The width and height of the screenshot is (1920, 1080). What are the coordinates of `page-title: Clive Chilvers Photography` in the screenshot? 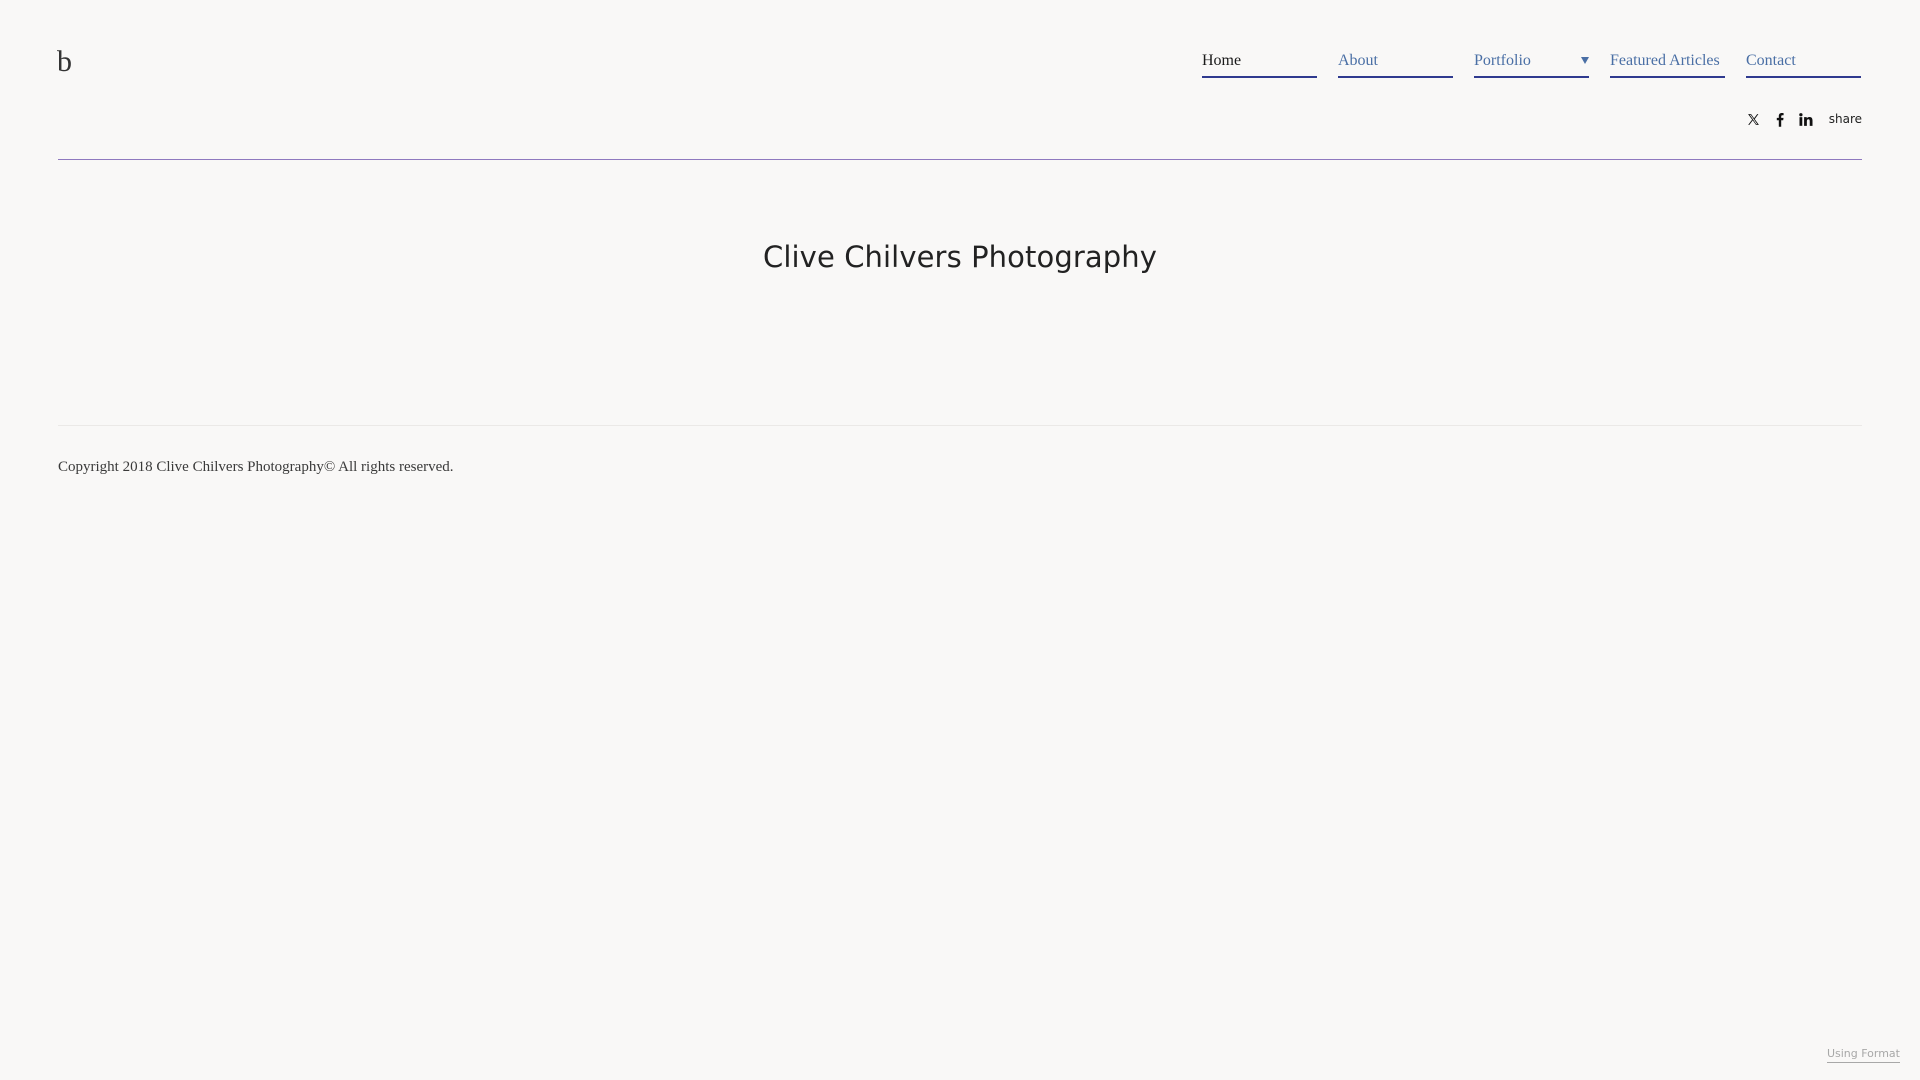 It's located at (960, 257).